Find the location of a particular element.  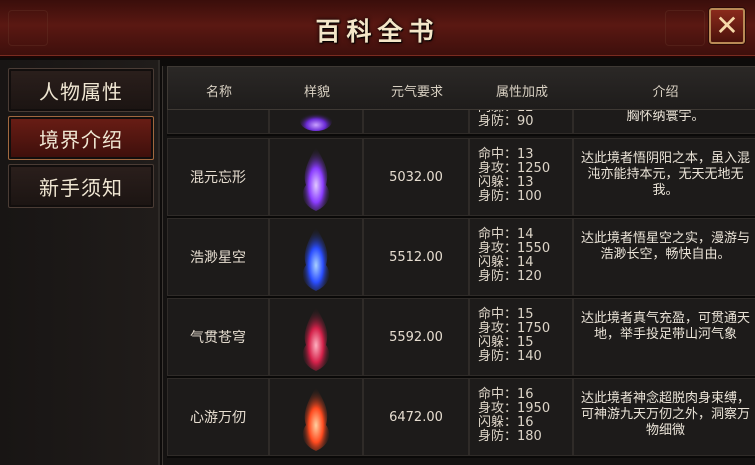

row-attributes: 闪躲：12 身防：90 is located at coordinates (521, 122).